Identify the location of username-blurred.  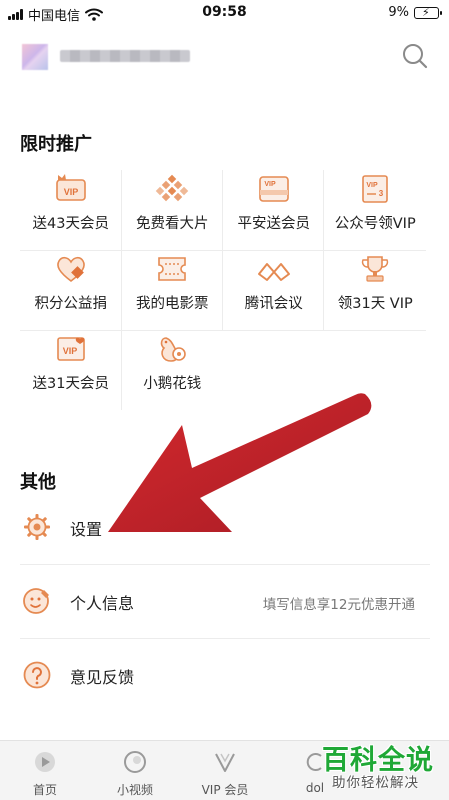
(125, 56).